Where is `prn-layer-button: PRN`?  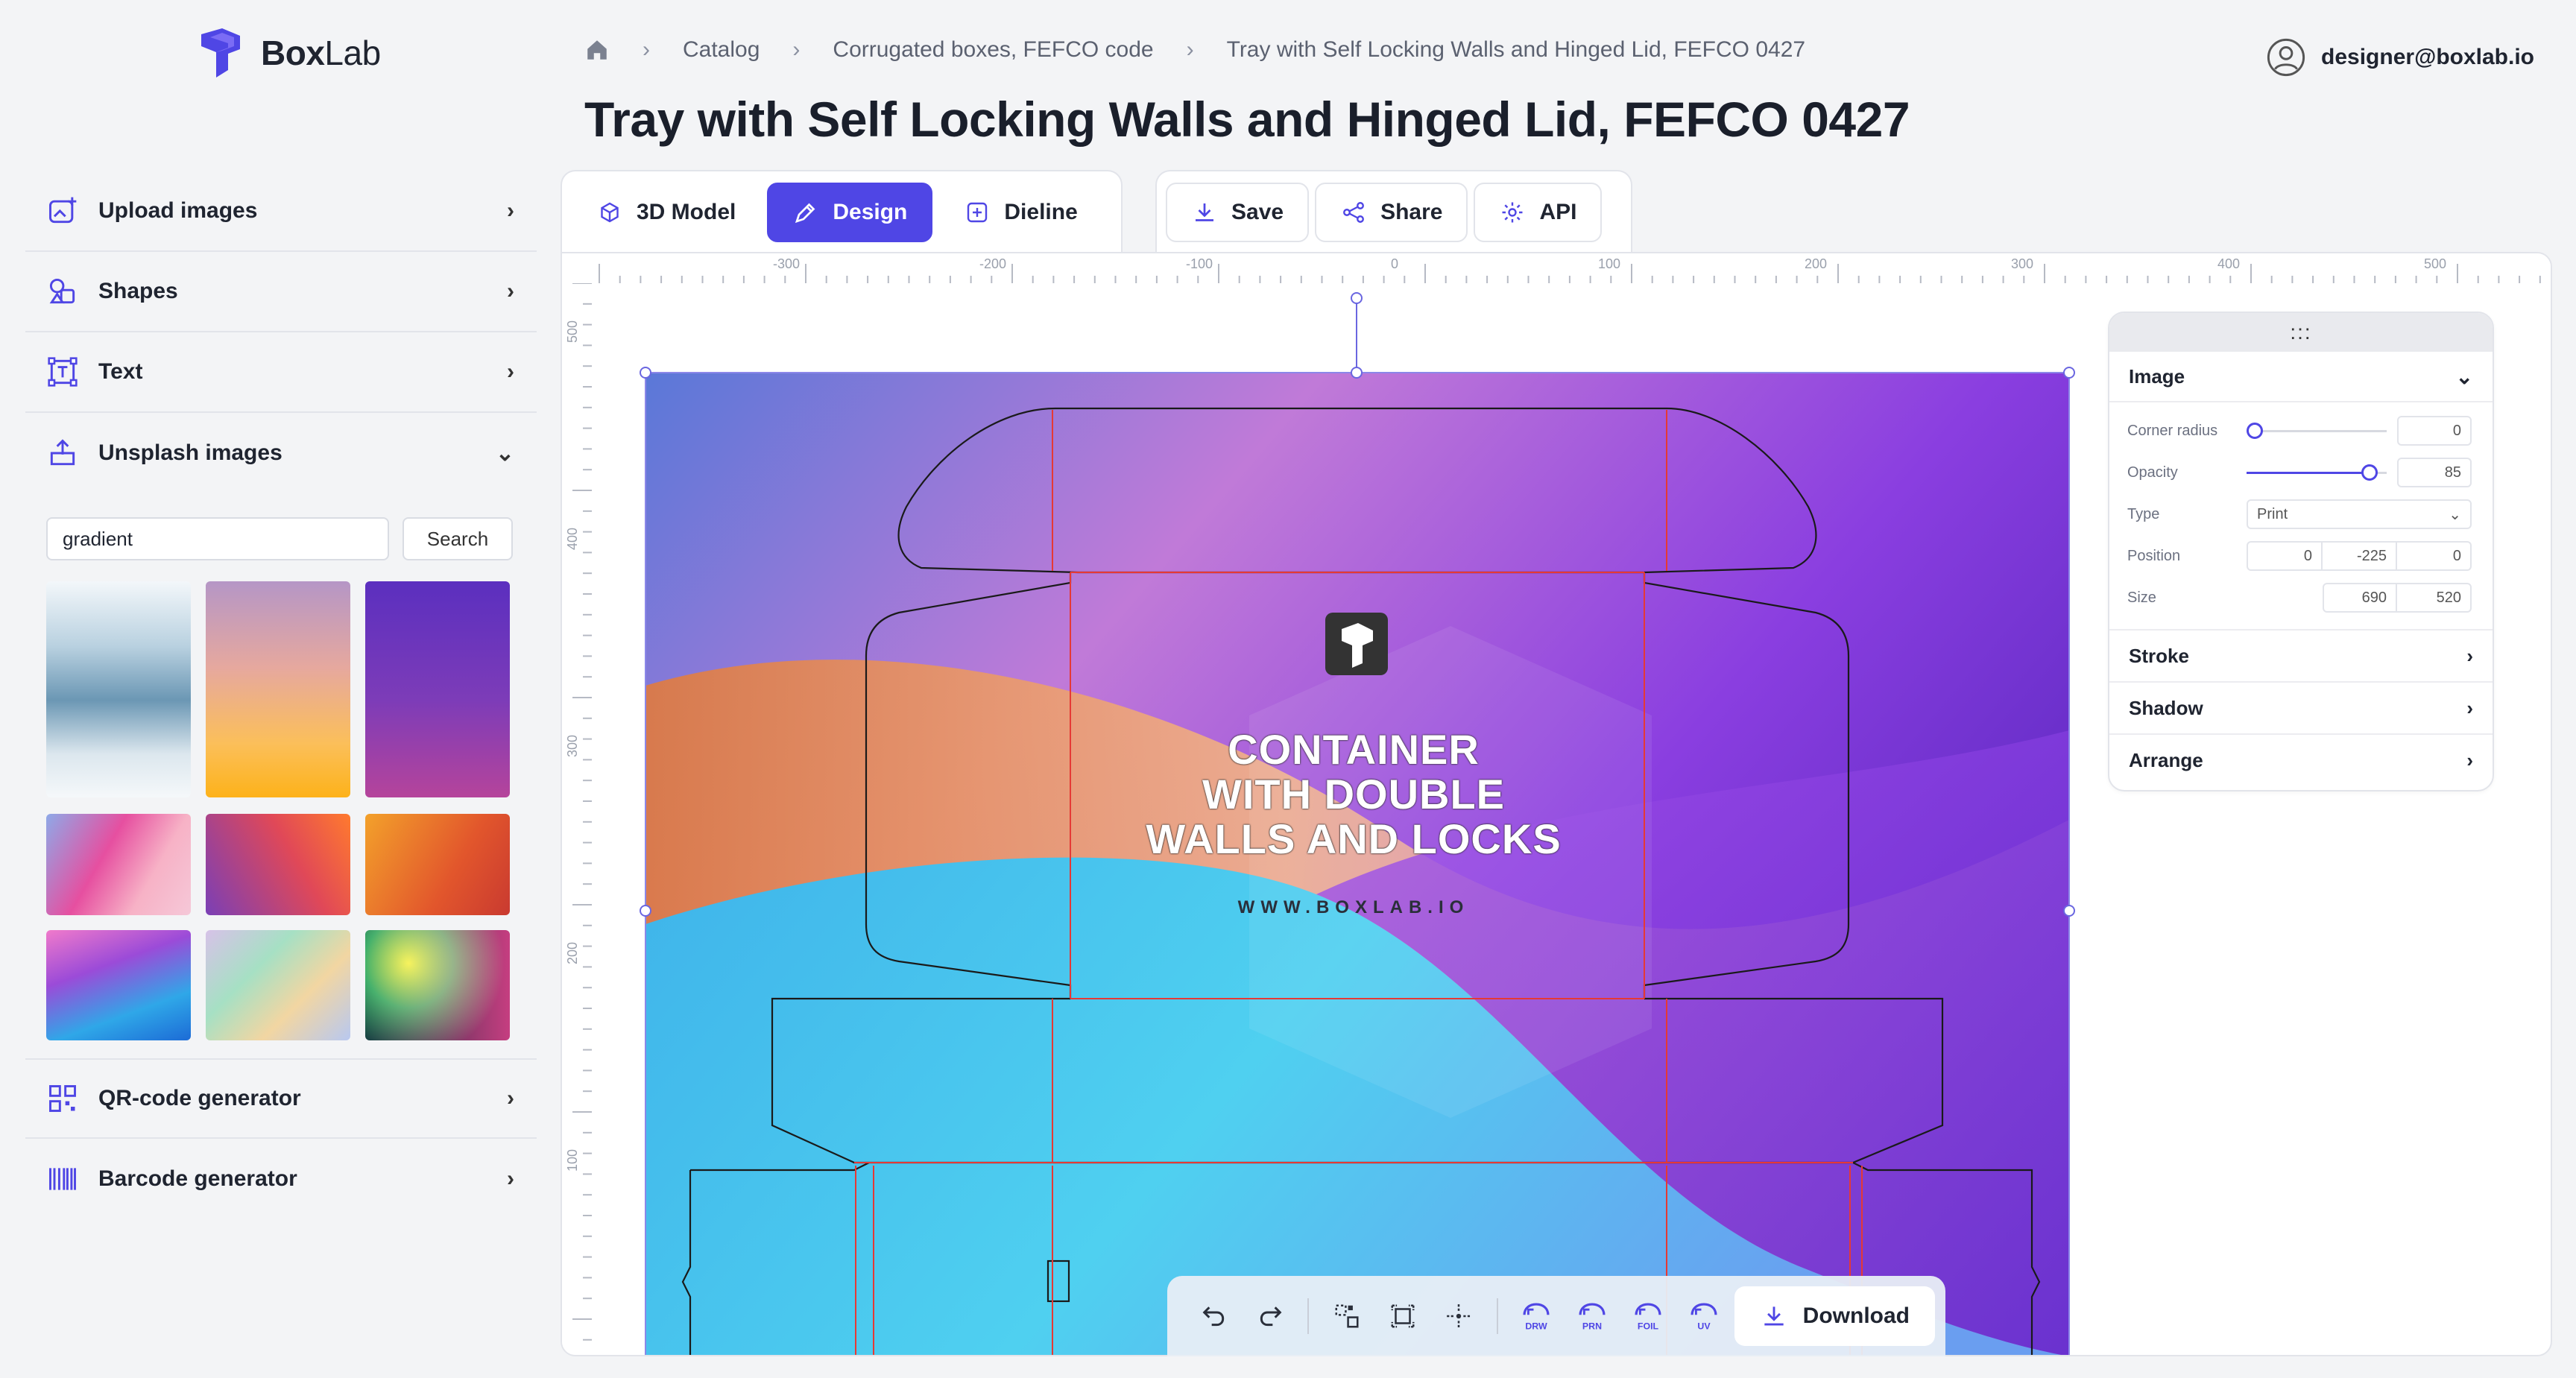
prn-layer-button: PRN is located at coordinates (1591, 1316).